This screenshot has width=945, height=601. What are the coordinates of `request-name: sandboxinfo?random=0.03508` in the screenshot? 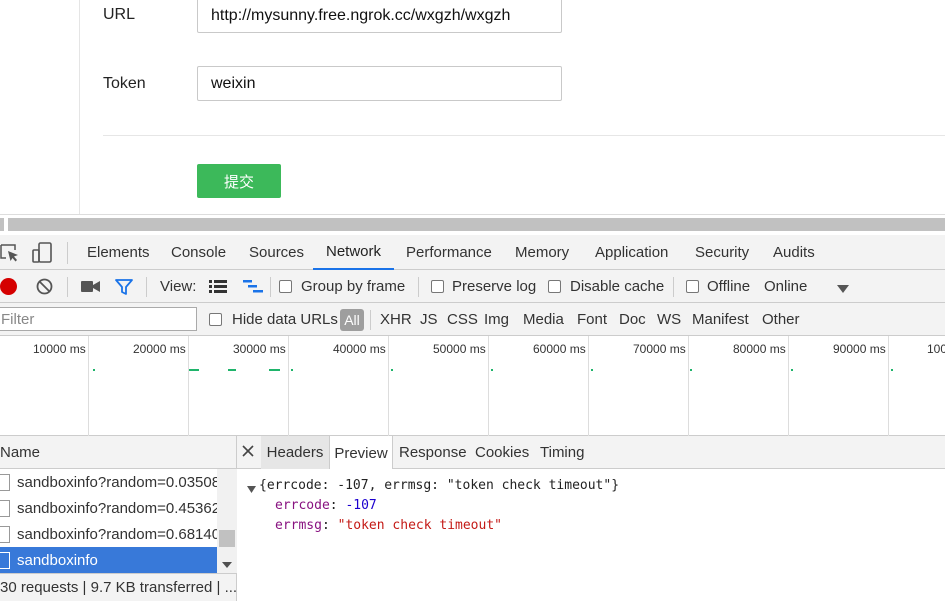 It's located at (117, 482).